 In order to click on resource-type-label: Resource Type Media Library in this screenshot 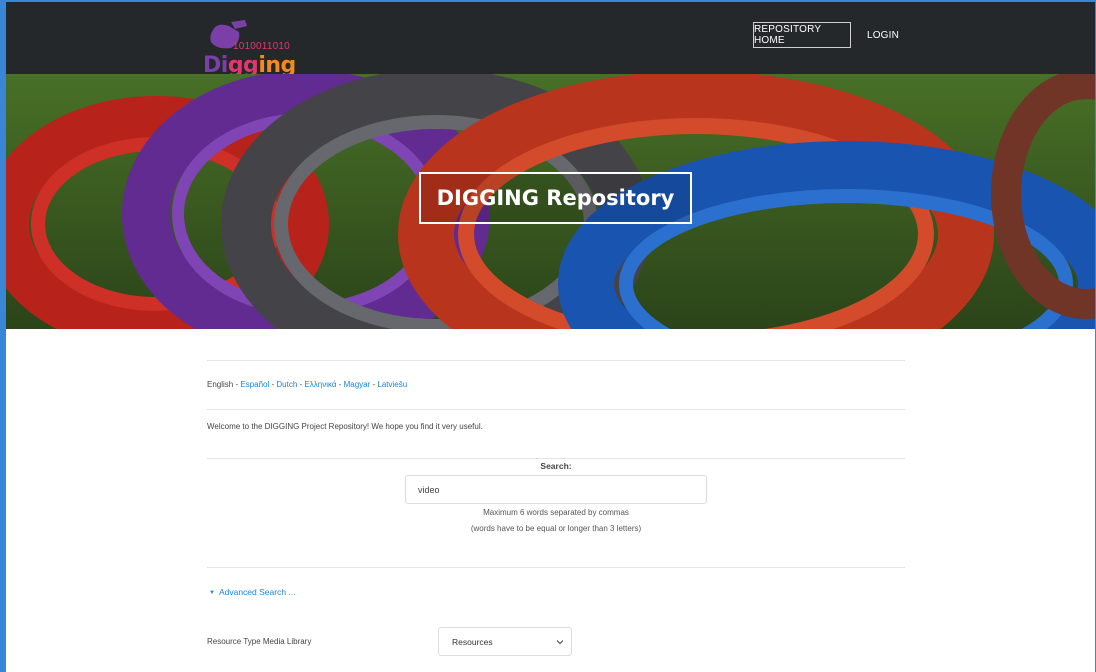, I will do `click(259, 641)`.